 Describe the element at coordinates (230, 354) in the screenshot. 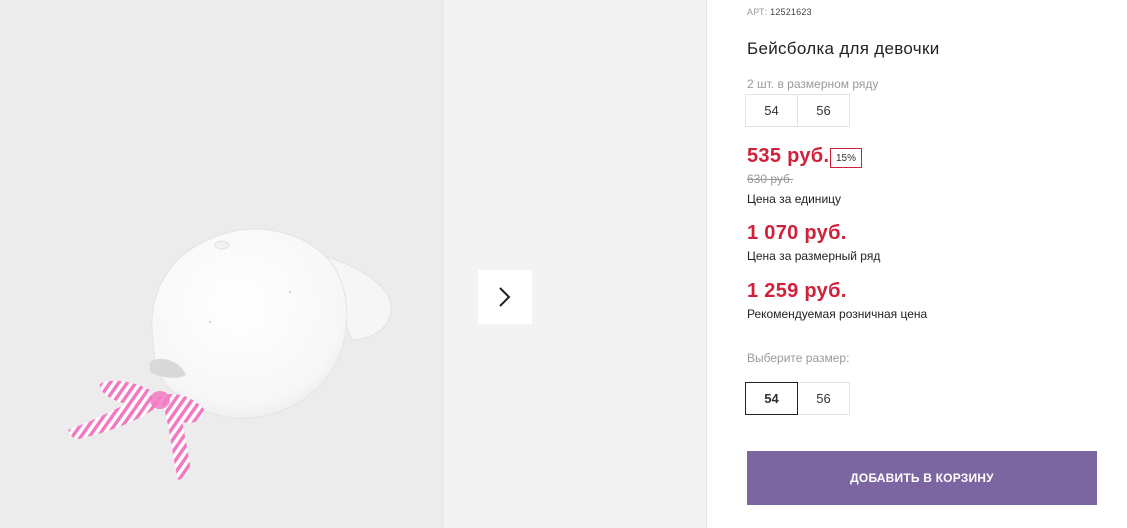

I see `cap-image` at that location.